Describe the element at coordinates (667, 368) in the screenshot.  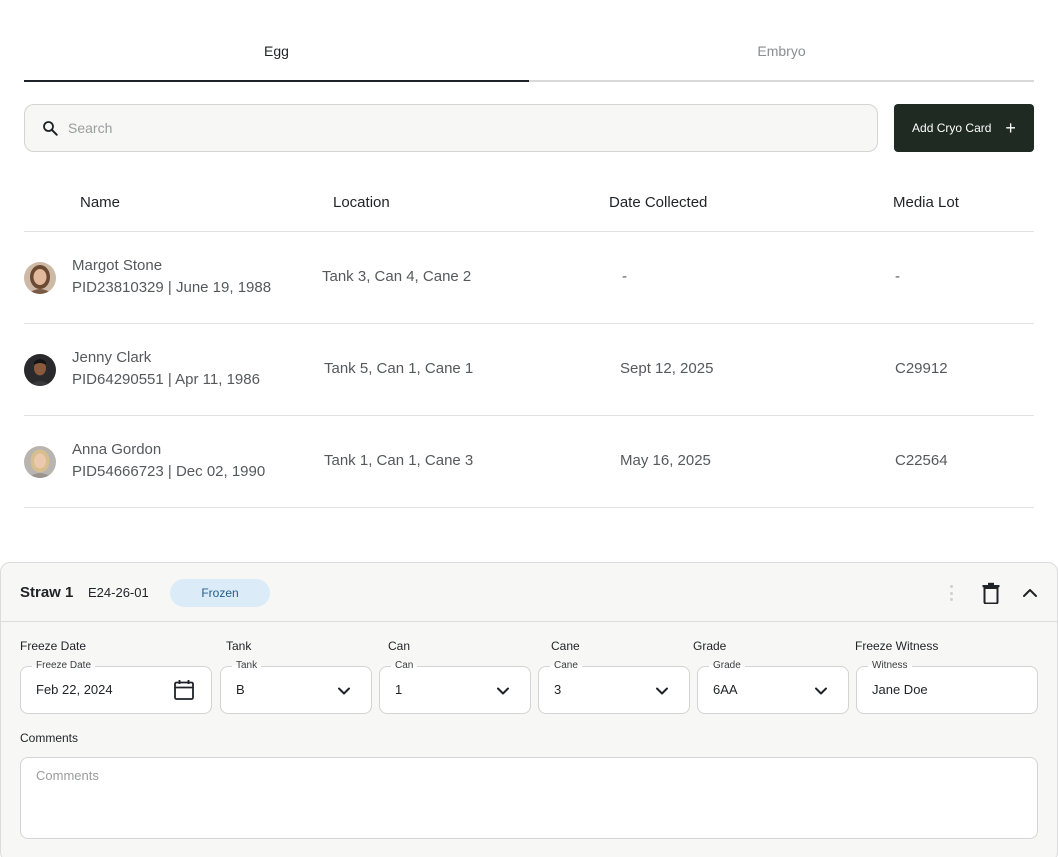
I see `date-cell: Sept 12, 2025` at that location.